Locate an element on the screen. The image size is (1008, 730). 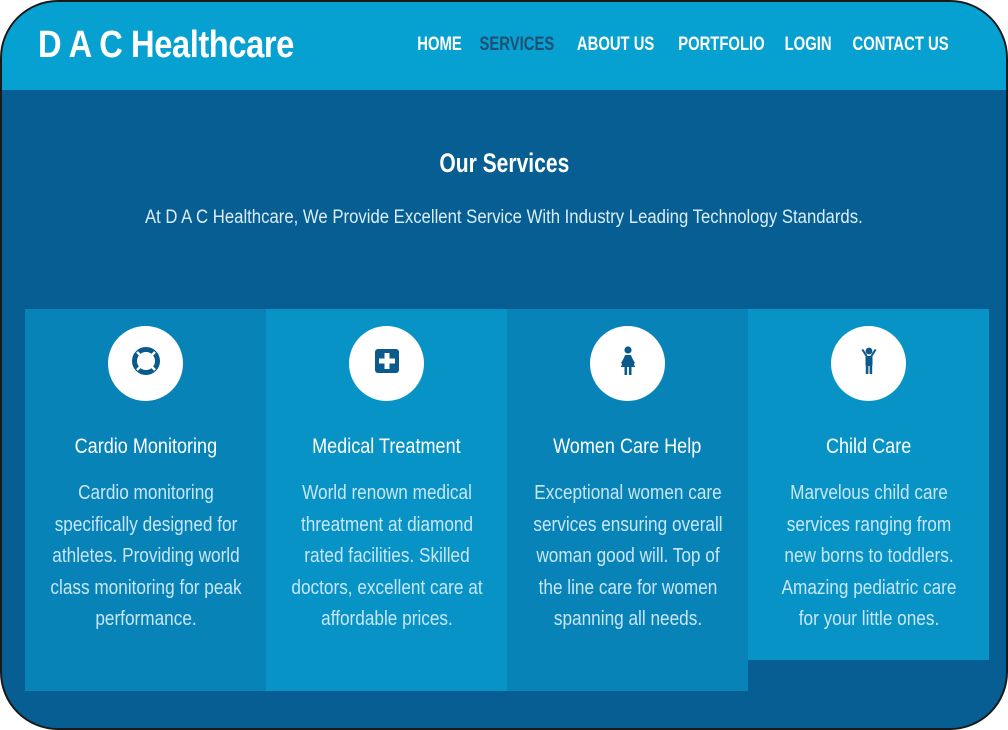
card-title: Child Care is located at coordinates (868, 446).